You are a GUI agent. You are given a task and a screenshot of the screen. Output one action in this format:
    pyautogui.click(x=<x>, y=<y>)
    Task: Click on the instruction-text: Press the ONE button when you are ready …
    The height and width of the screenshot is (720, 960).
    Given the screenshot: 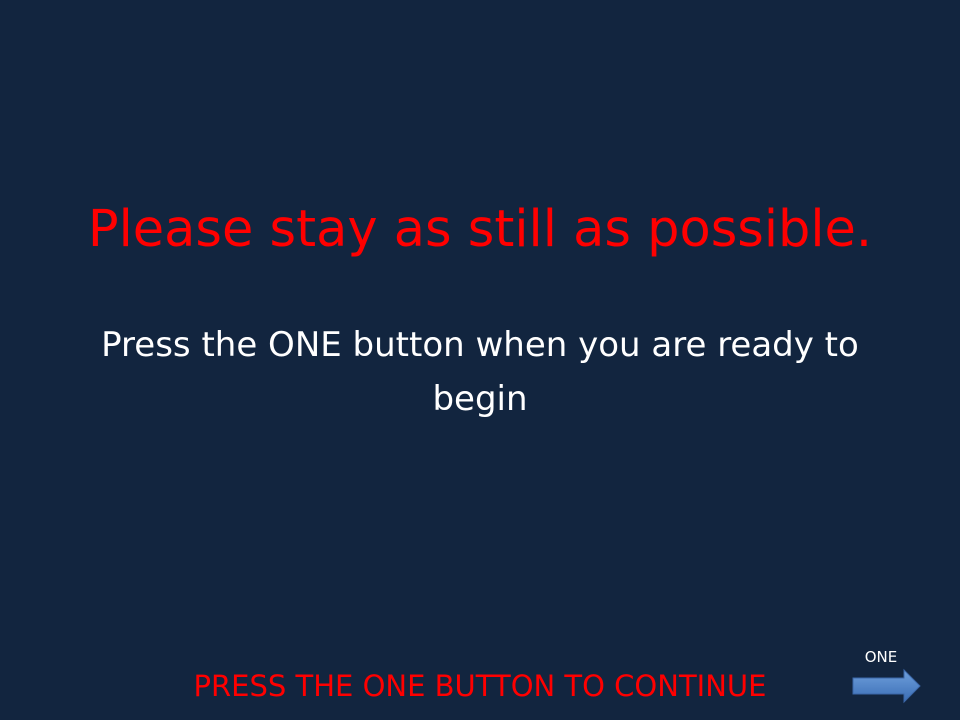 What is the action you would take?
    pyautogui.click(x=480, y=372)
    